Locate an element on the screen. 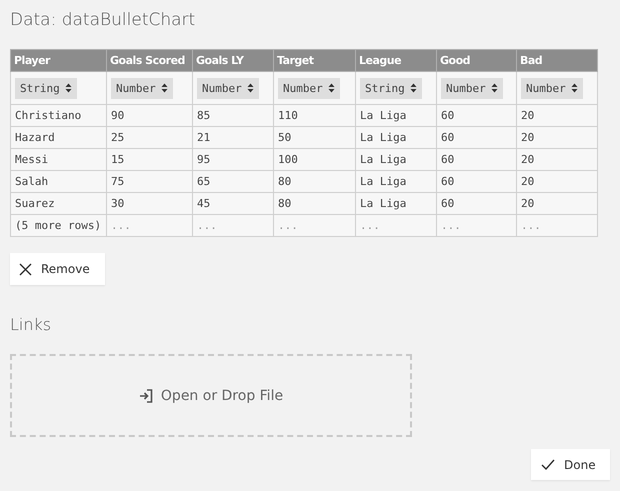 This screenshot has width=620, height=491. file-drop-zone: Open or Drop File is located at coordinates (211, 395).